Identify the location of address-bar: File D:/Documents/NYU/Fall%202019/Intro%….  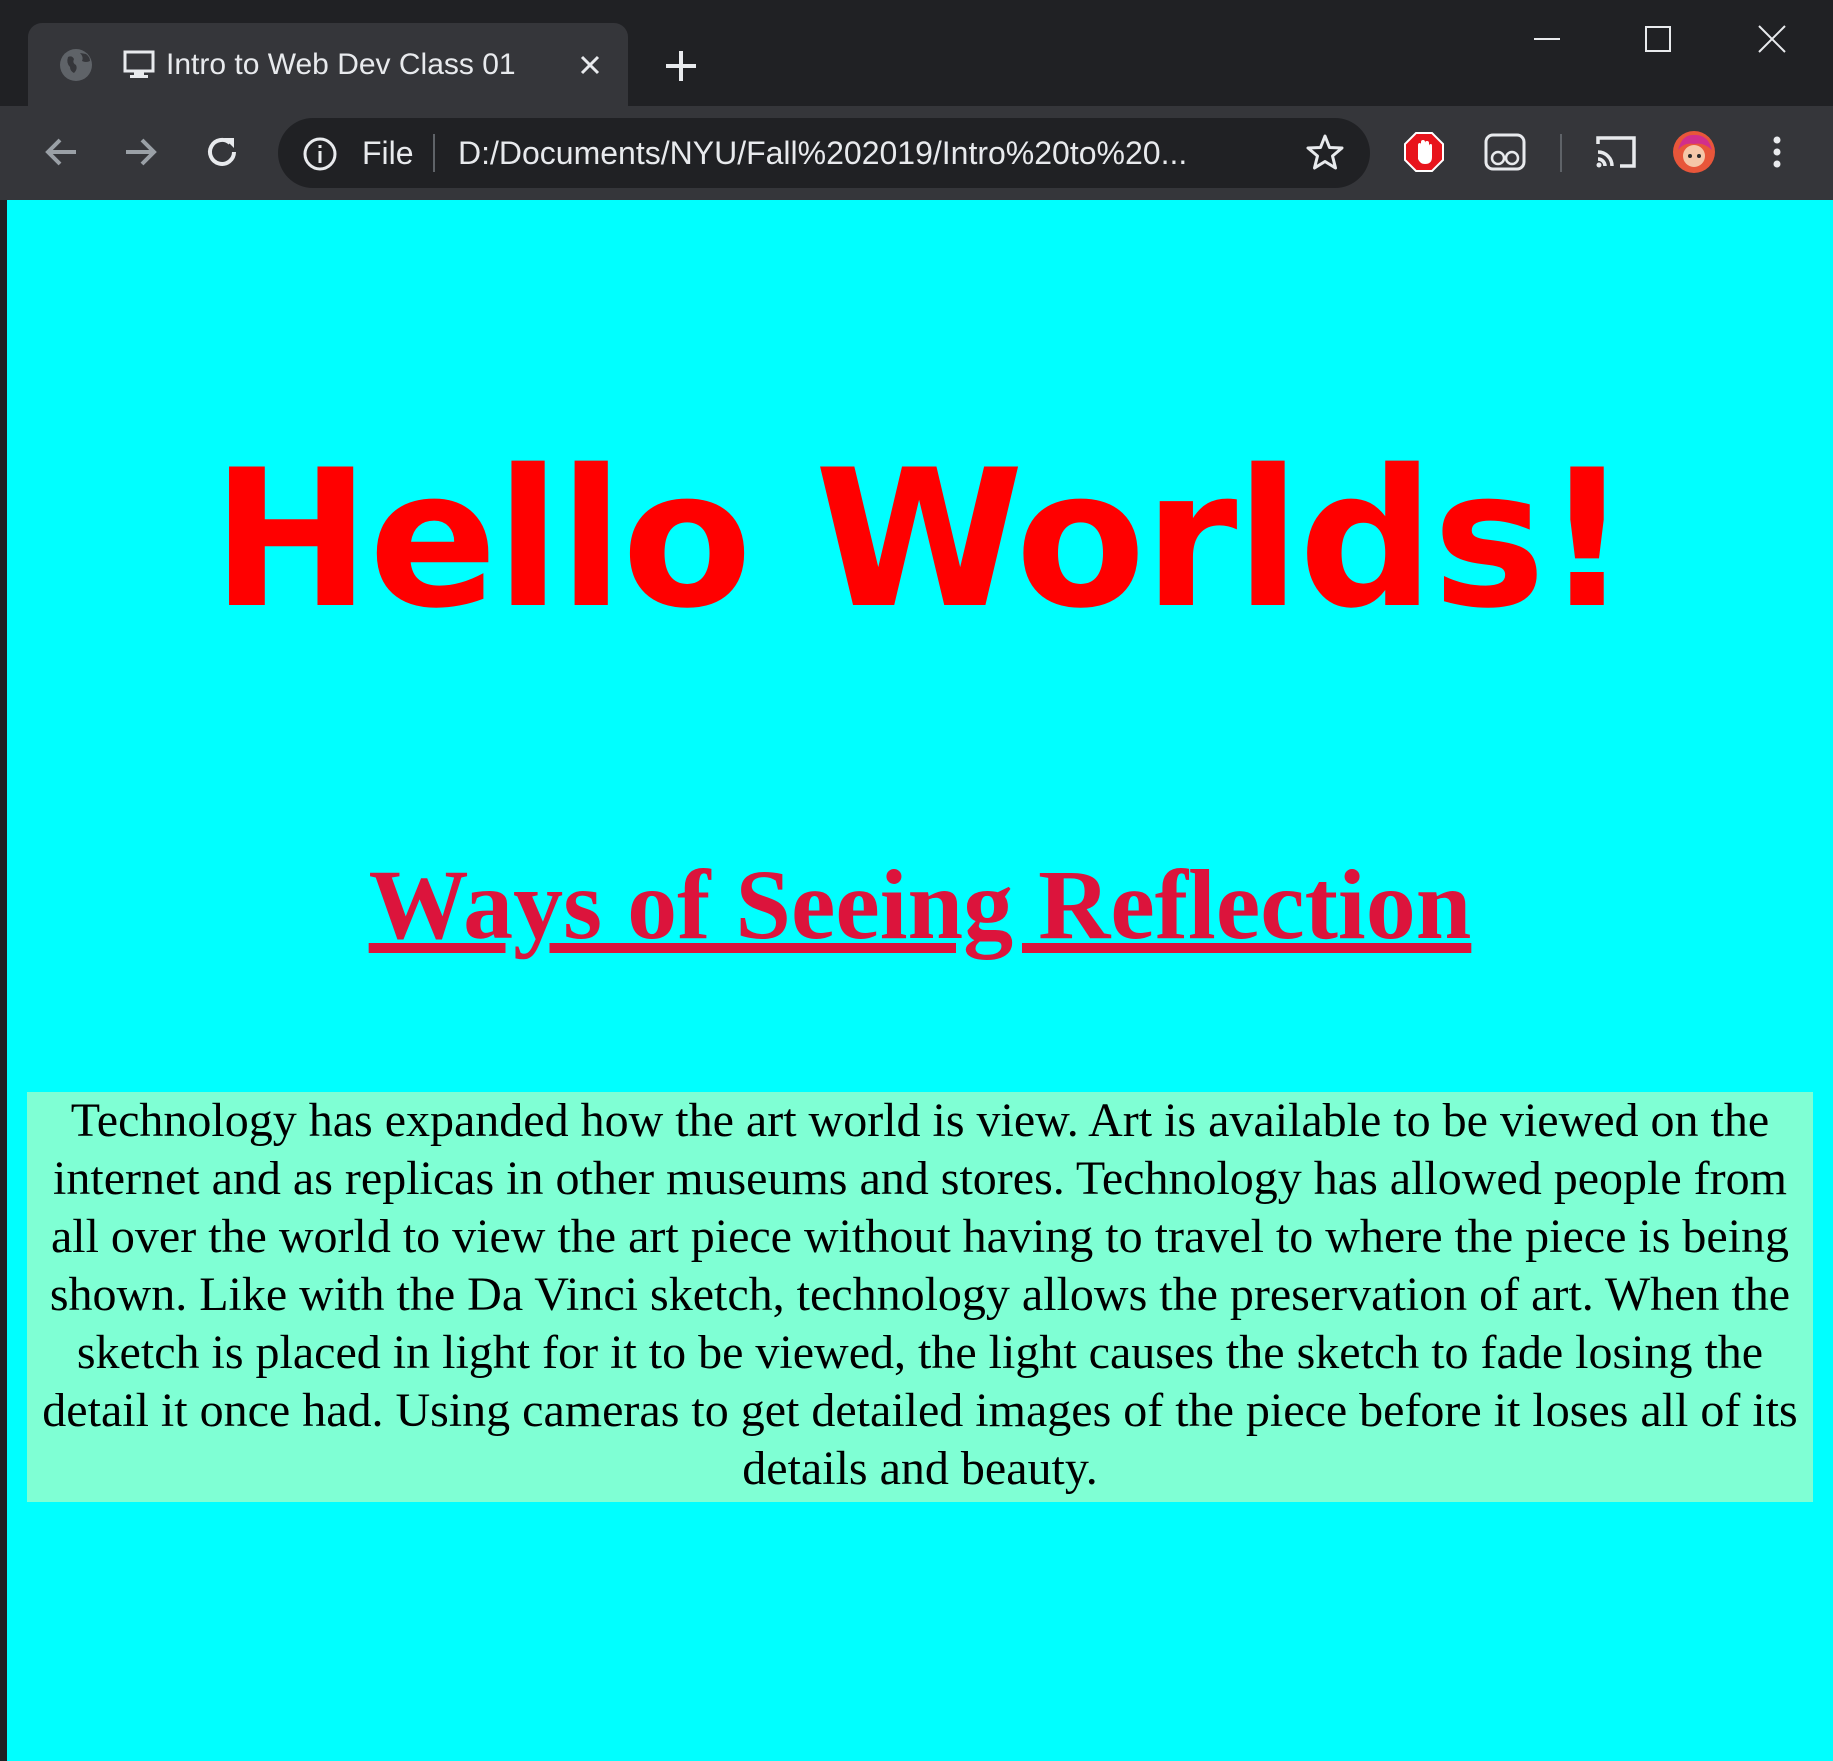
(824, 153).